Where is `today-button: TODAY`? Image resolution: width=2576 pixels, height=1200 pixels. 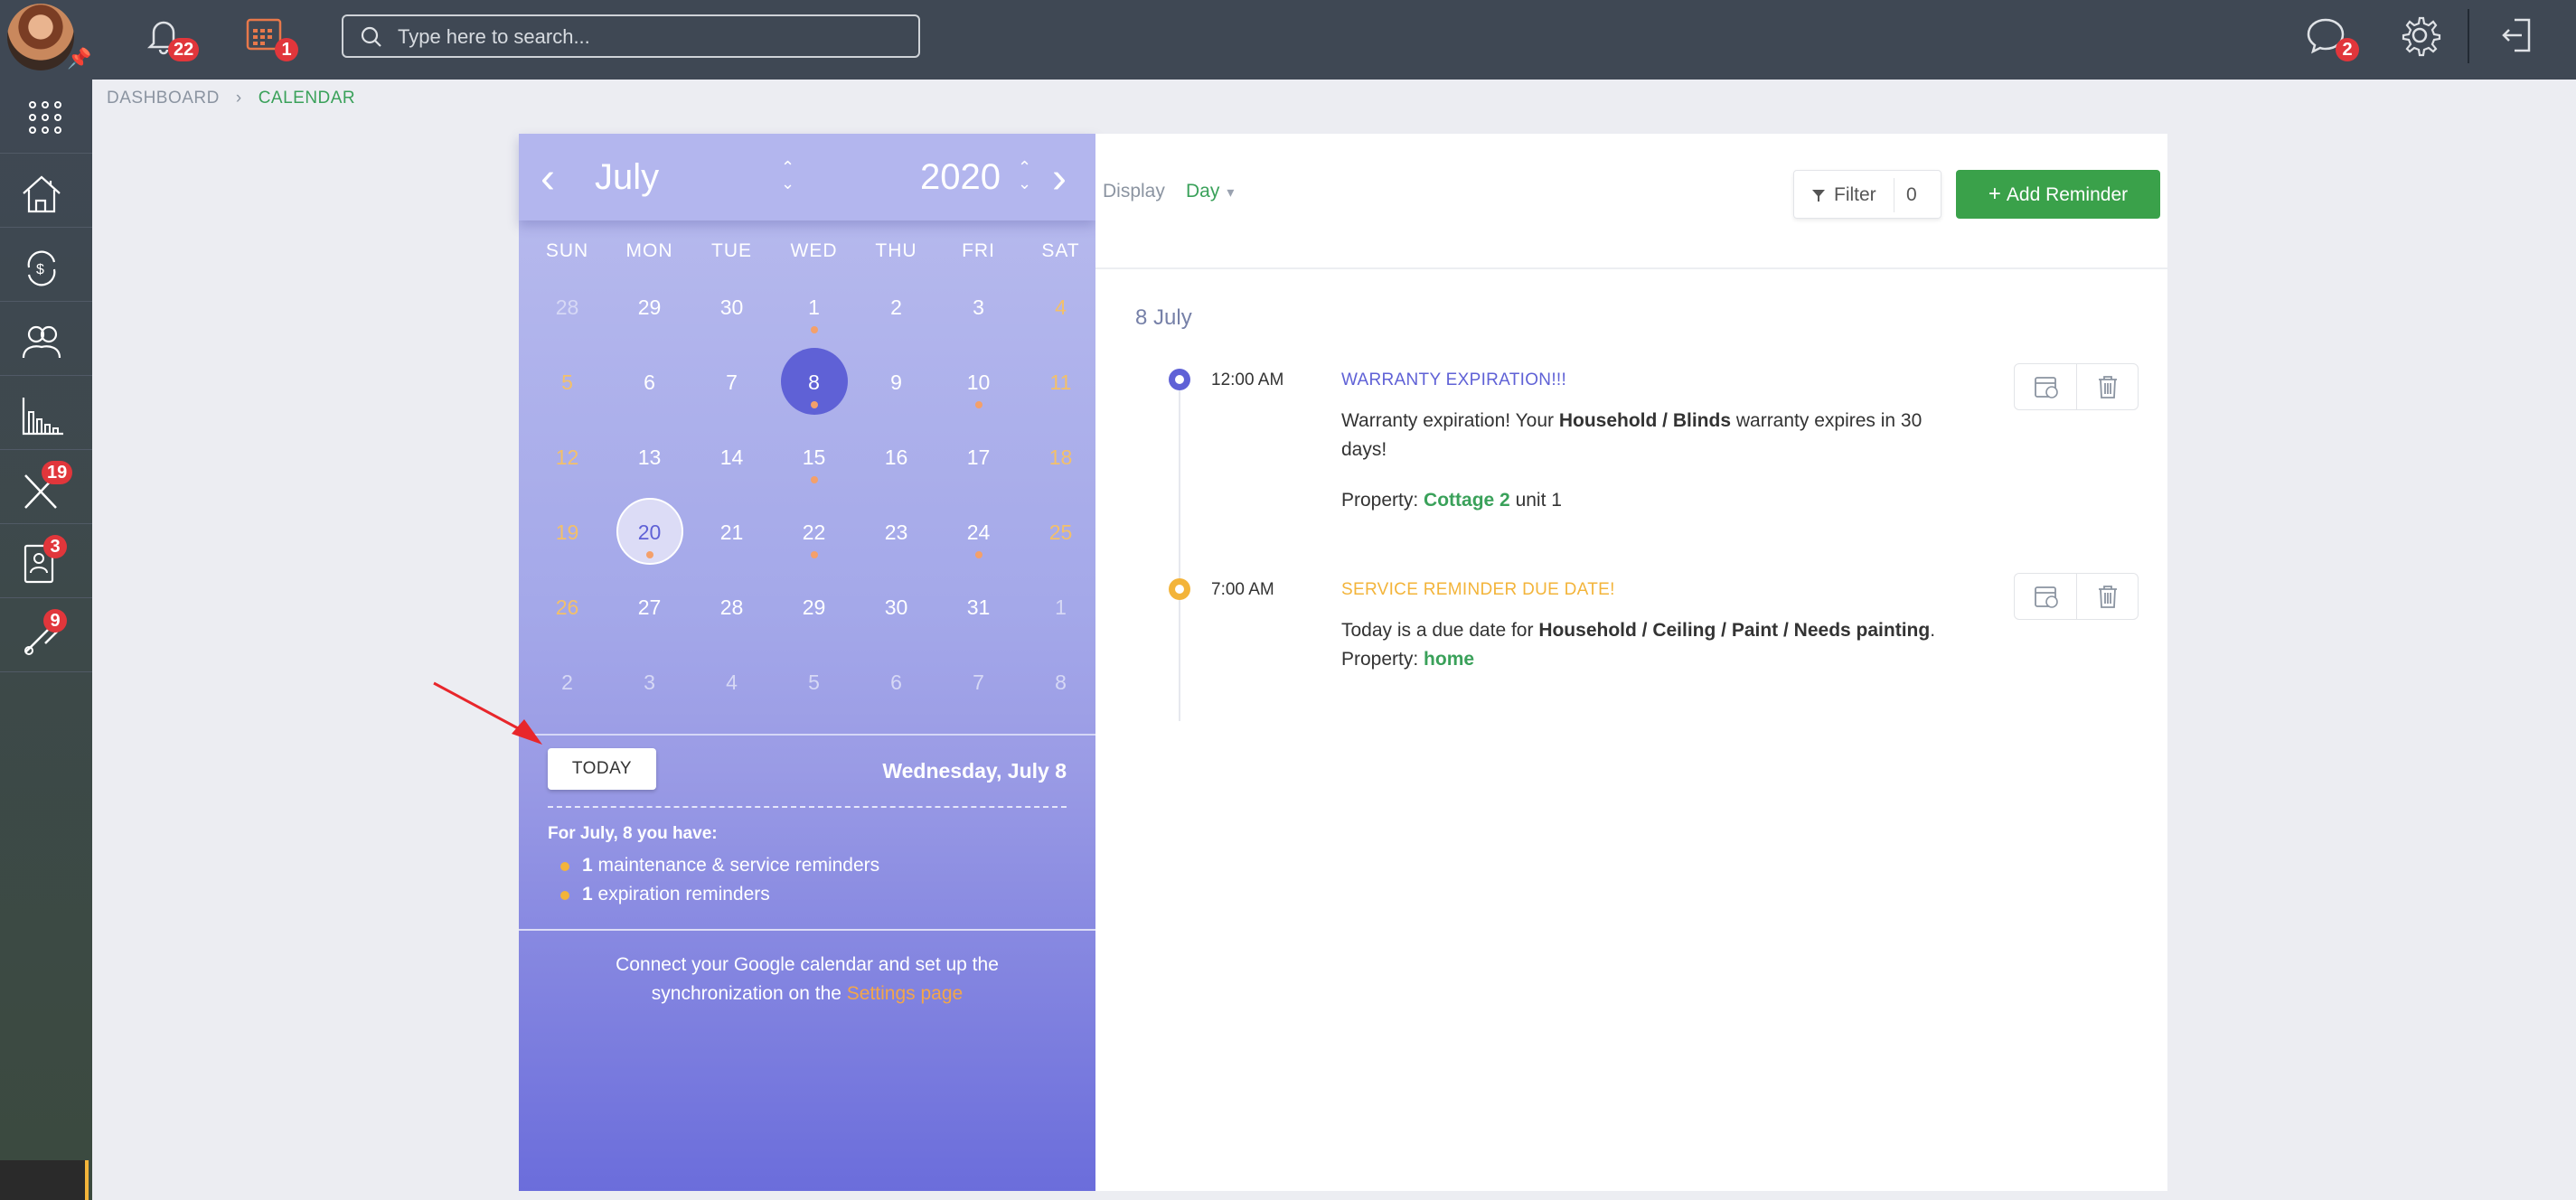
today-button: TODAY is located at coordinates (602, 769).